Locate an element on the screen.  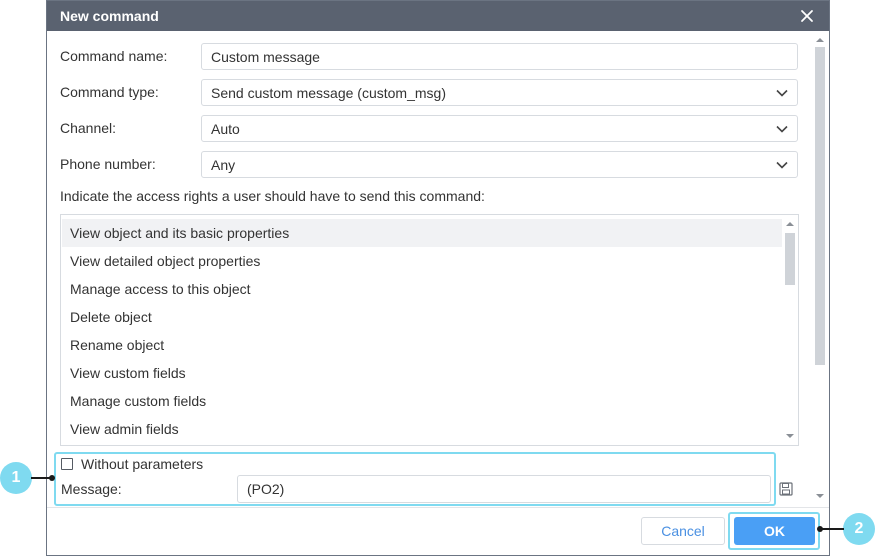
ok-button: OK is located at coordinates (774, 531).